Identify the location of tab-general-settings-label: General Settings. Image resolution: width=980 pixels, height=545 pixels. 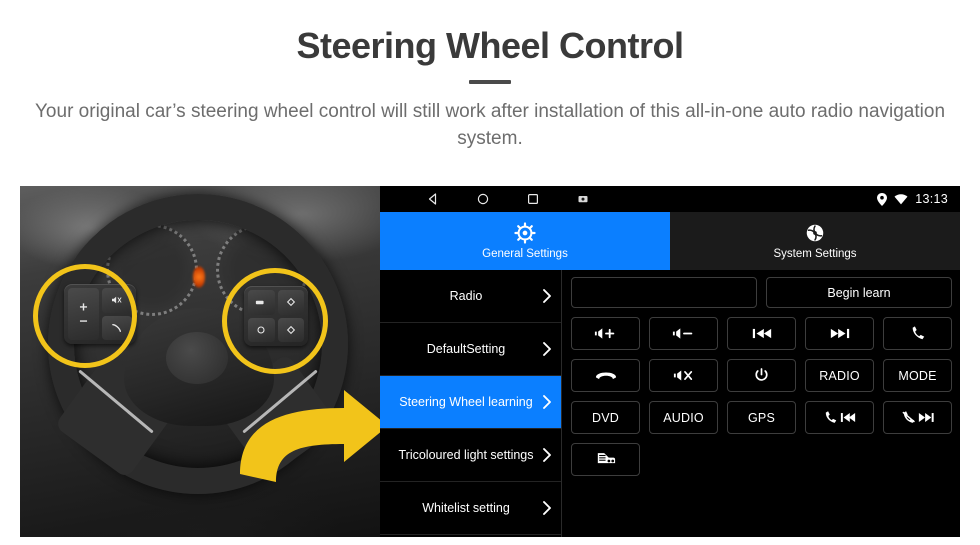
(525, 254).